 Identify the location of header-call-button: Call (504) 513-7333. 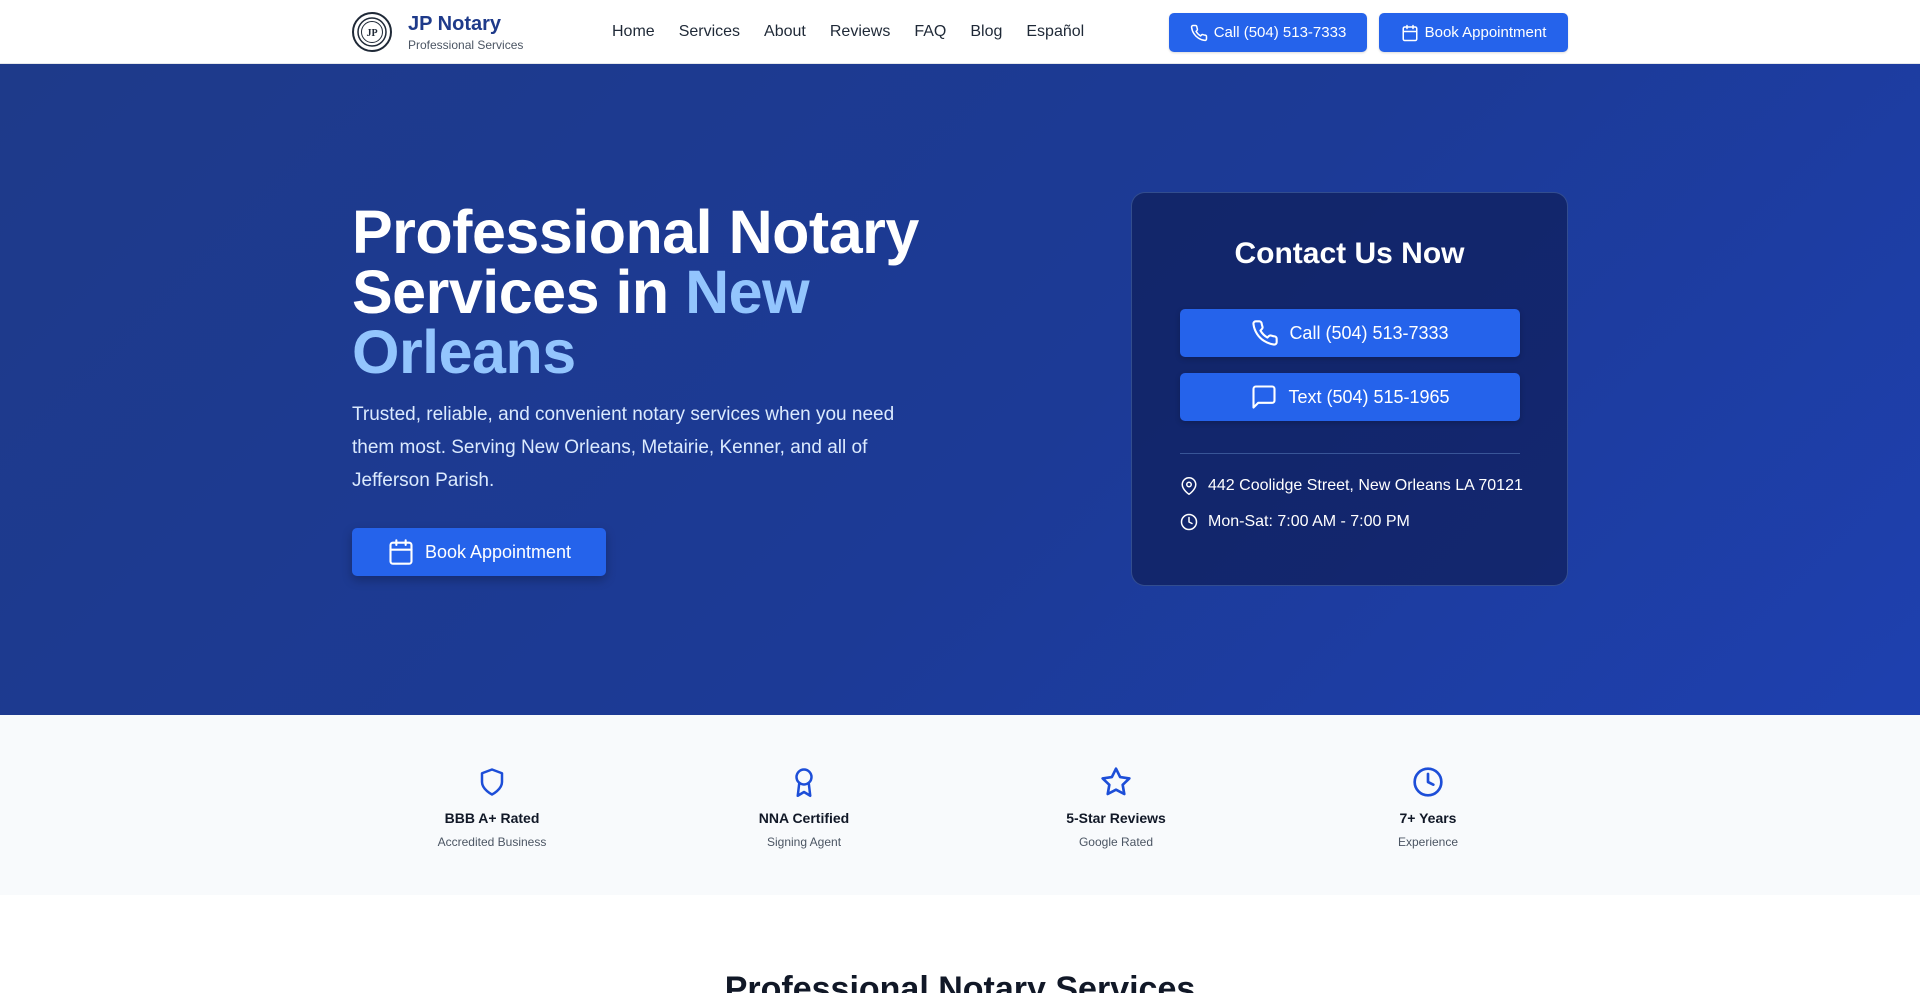
(1268, 32).